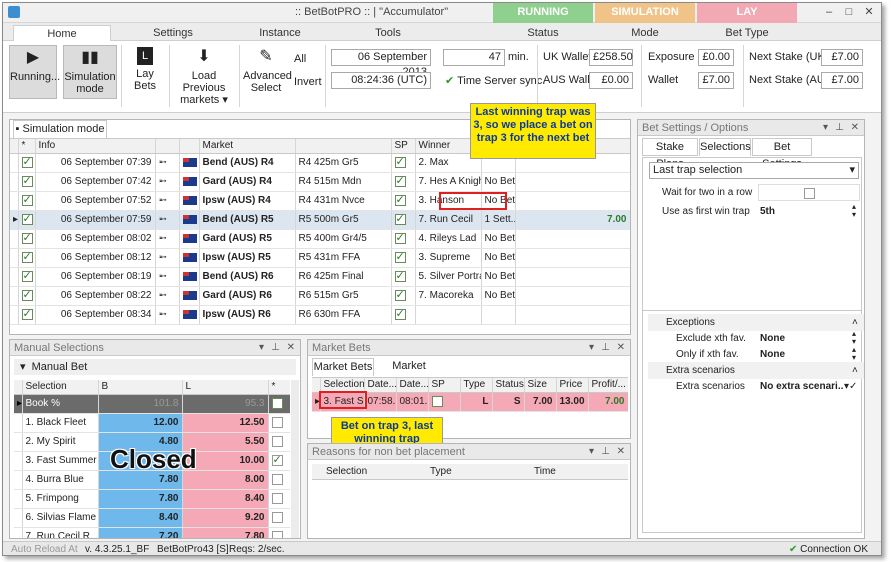  What do you see at coordinates (645, 33) in the screenshot?
I see `tab-mode: Mode` at bounding box center [645, 33].